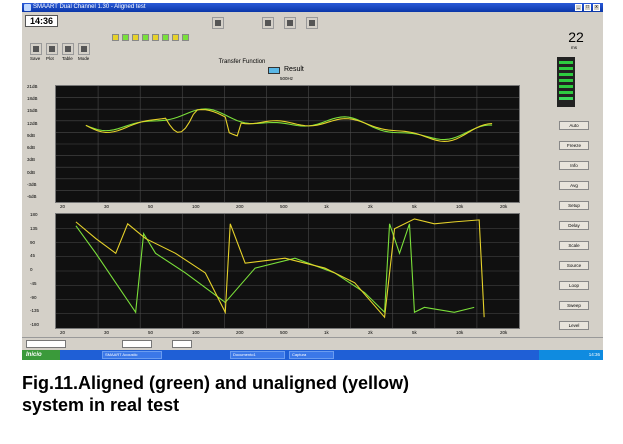  Describe the element at coordinates (294, 69) in the screenshot. I see `legend-label: Result` at that location.